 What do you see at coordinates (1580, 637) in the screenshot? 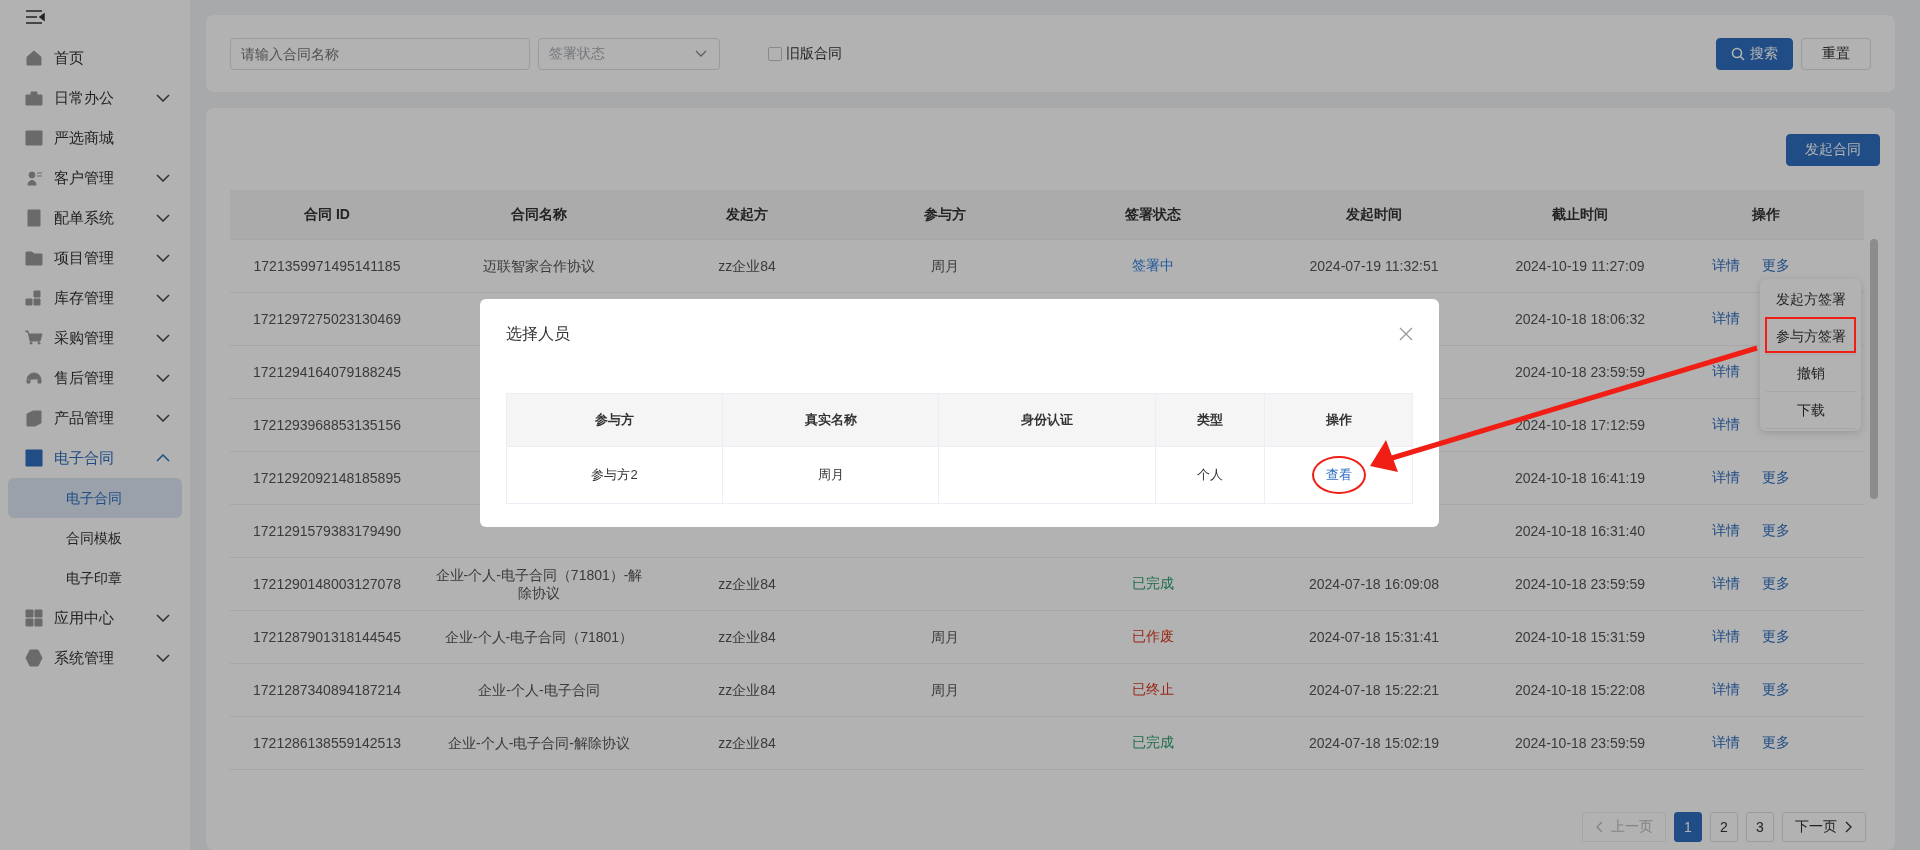
I see `table-cell: 2024-10-18 15:31:59` at bounding box center [1580, 637].